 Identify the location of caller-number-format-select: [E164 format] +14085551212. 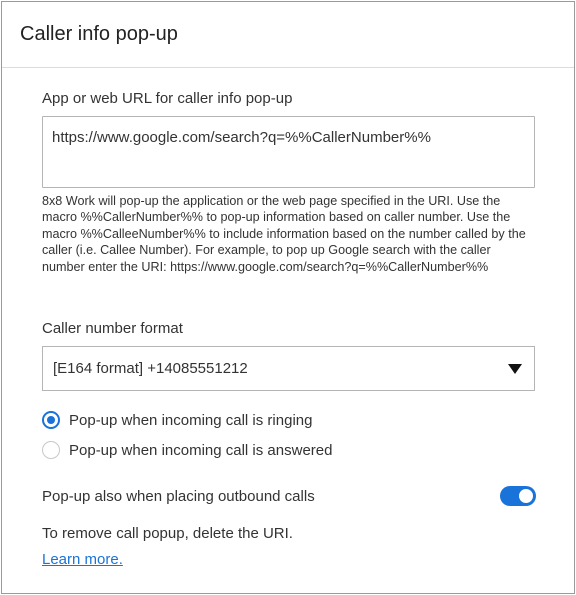
(288, 368).